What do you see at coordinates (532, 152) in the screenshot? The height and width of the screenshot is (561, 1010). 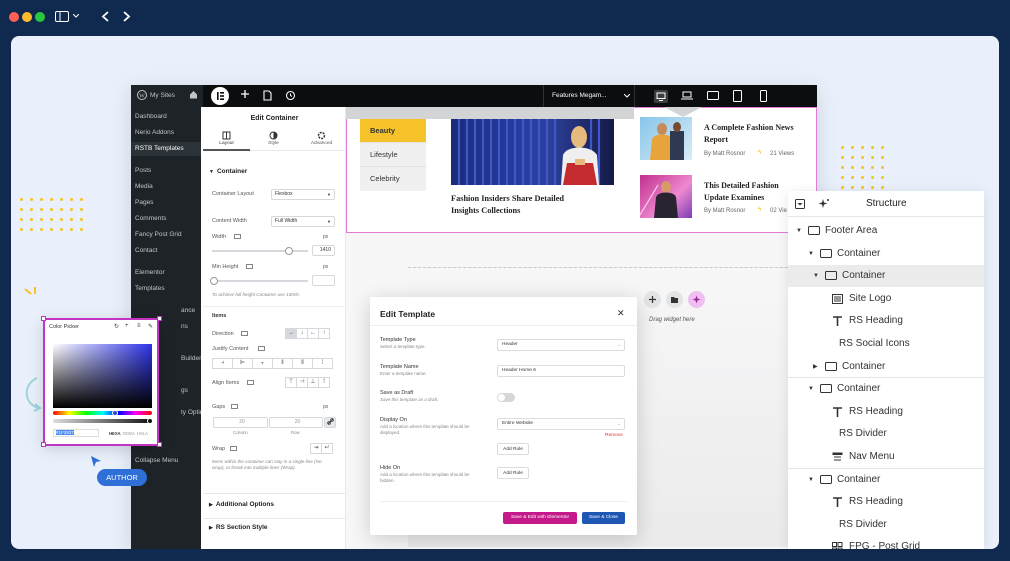 I see `featured-post-image` at bounding box center [532, 152].